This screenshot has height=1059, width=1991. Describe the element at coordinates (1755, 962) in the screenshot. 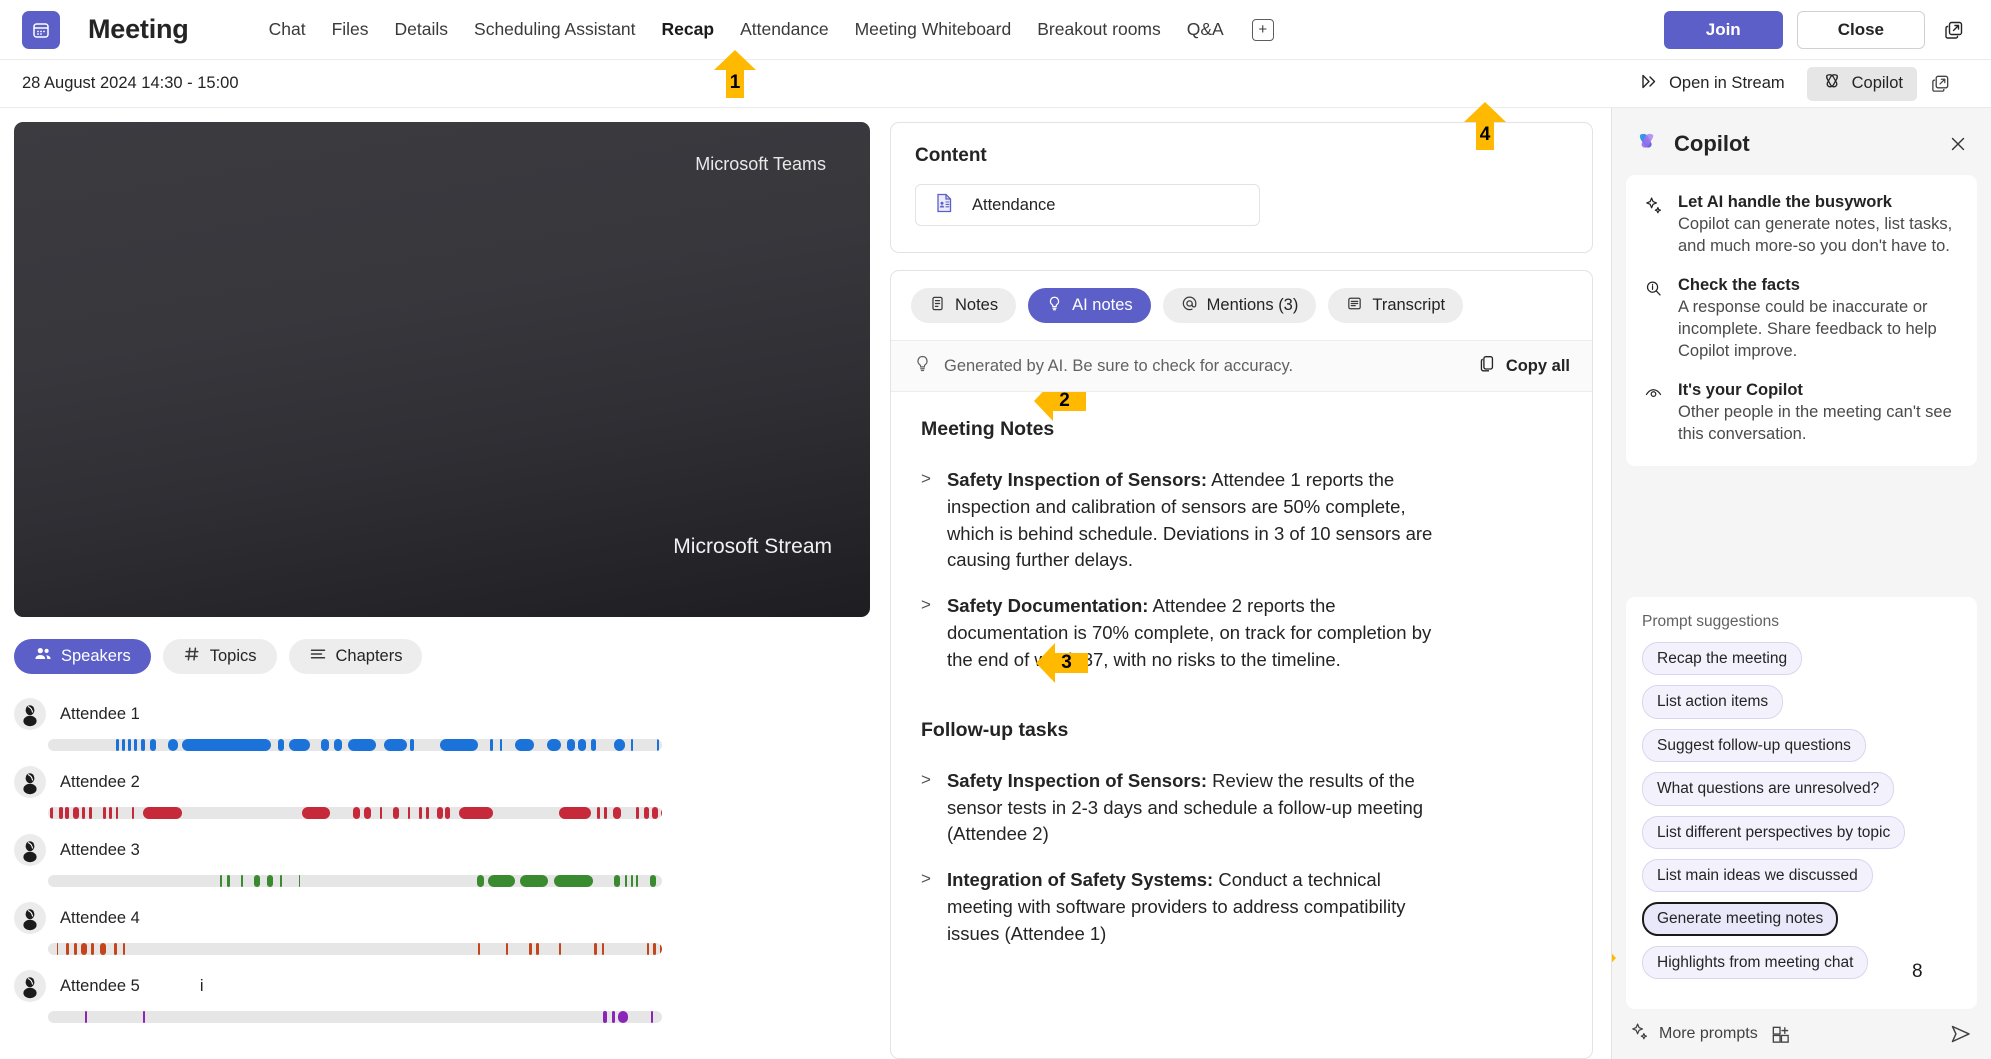

I see `prompt-suggestion-chip: Highlights from meeting chat` at that location.